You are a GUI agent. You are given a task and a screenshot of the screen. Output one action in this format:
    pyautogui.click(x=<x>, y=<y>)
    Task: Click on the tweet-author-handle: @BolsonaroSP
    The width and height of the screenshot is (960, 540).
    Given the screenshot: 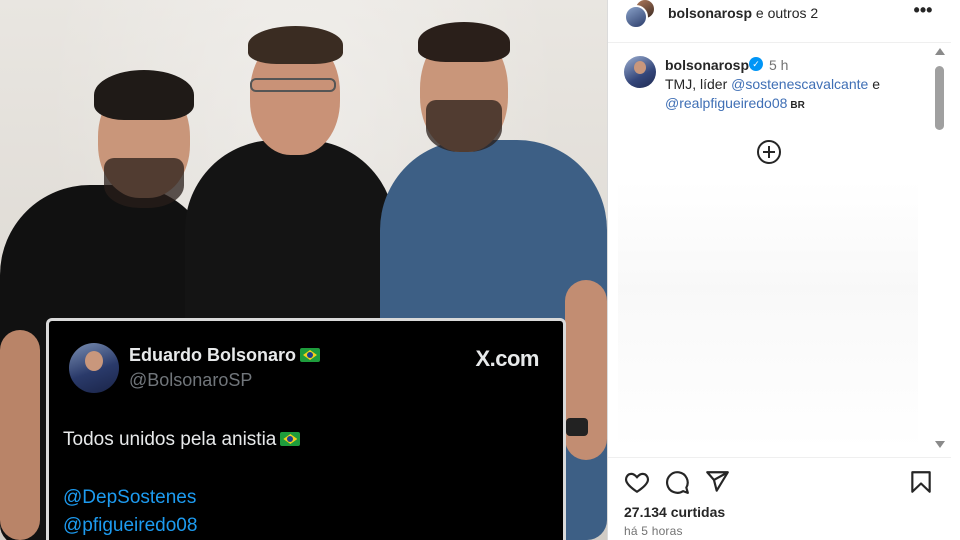 What is the action you would take?
    pyautogui.click(x=191, y=380)
    